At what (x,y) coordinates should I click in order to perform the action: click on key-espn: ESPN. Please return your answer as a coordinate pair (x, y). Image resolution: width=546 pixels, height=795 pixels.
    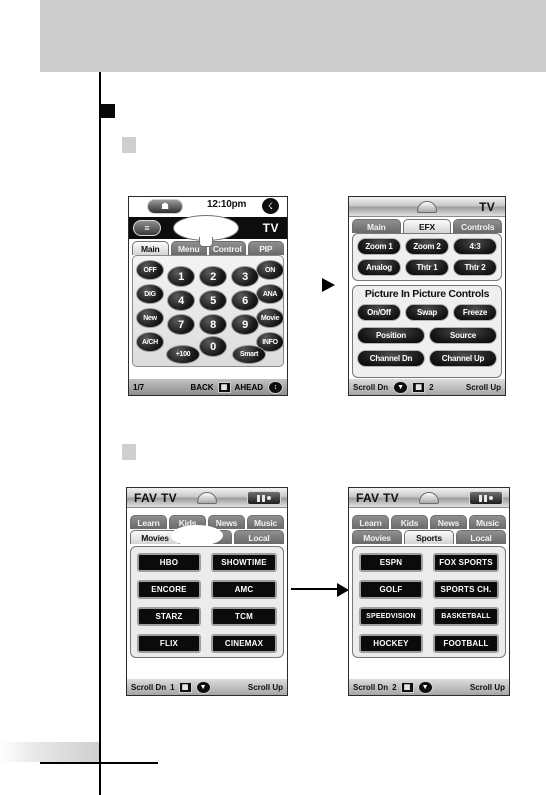
    Looking at the image, I should click on (391, 562).